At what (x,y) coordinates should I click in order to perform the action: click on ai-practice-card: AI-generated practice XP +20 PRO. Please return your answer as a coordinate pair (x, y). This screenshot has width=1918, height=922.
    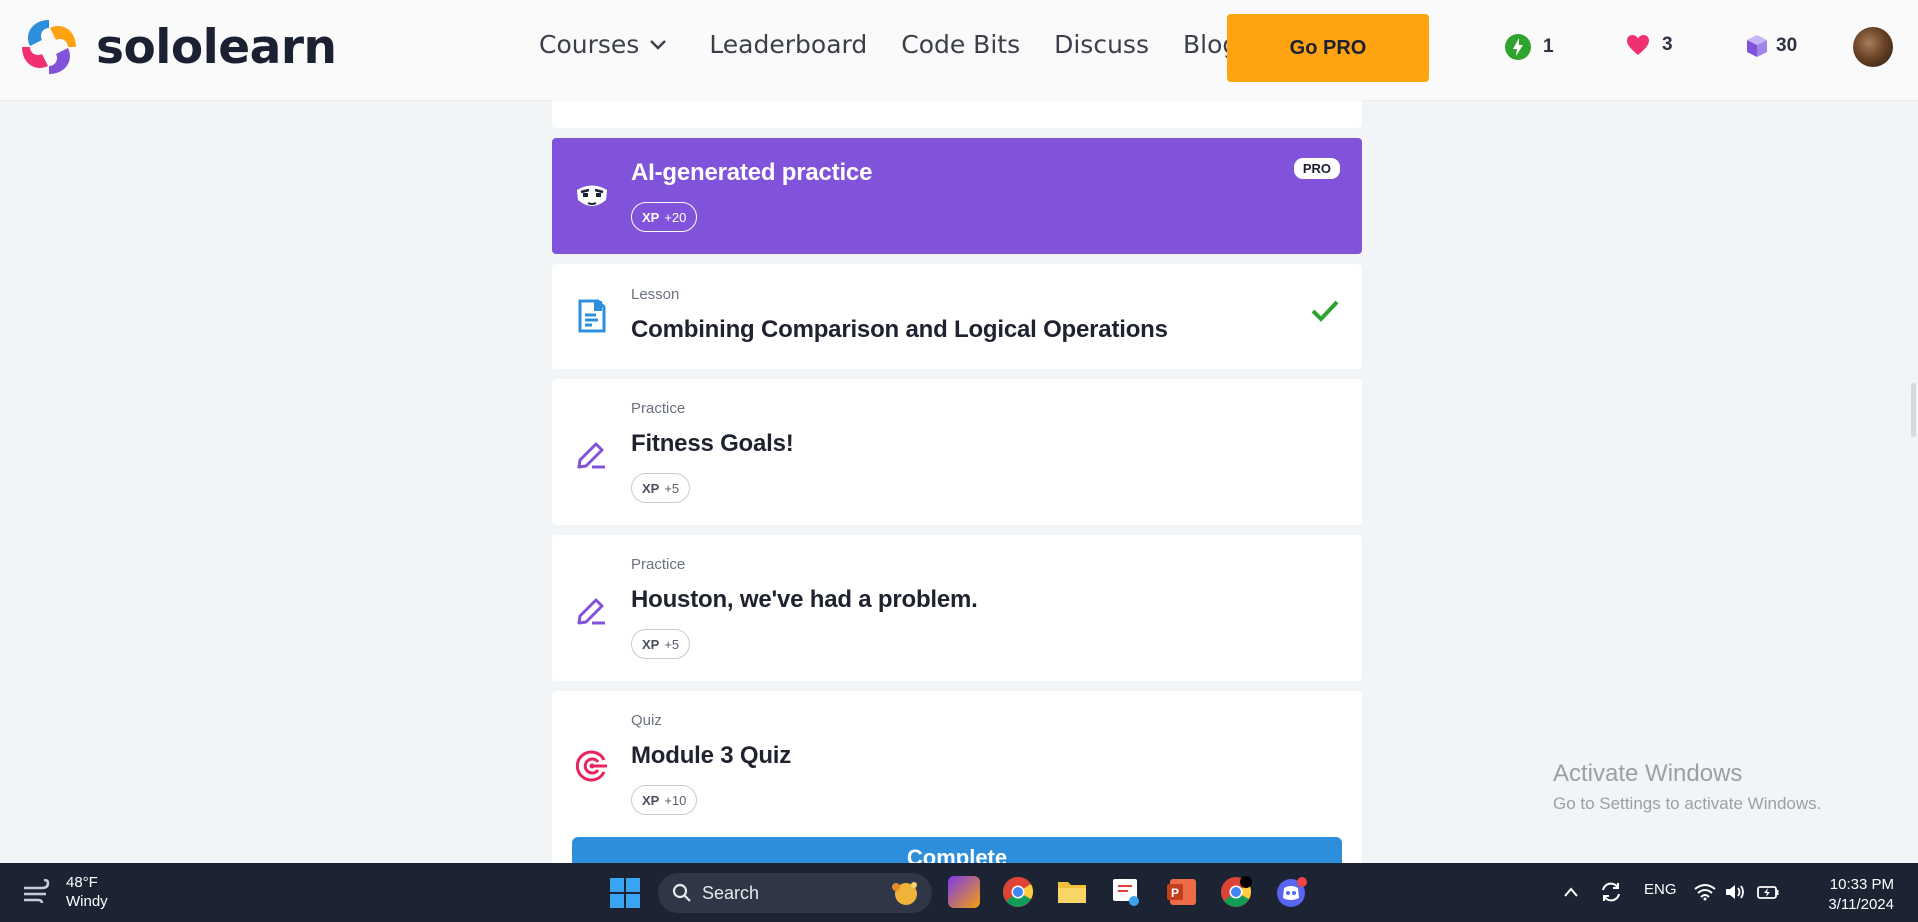
    Looking at the image, I should click on (957, 196).